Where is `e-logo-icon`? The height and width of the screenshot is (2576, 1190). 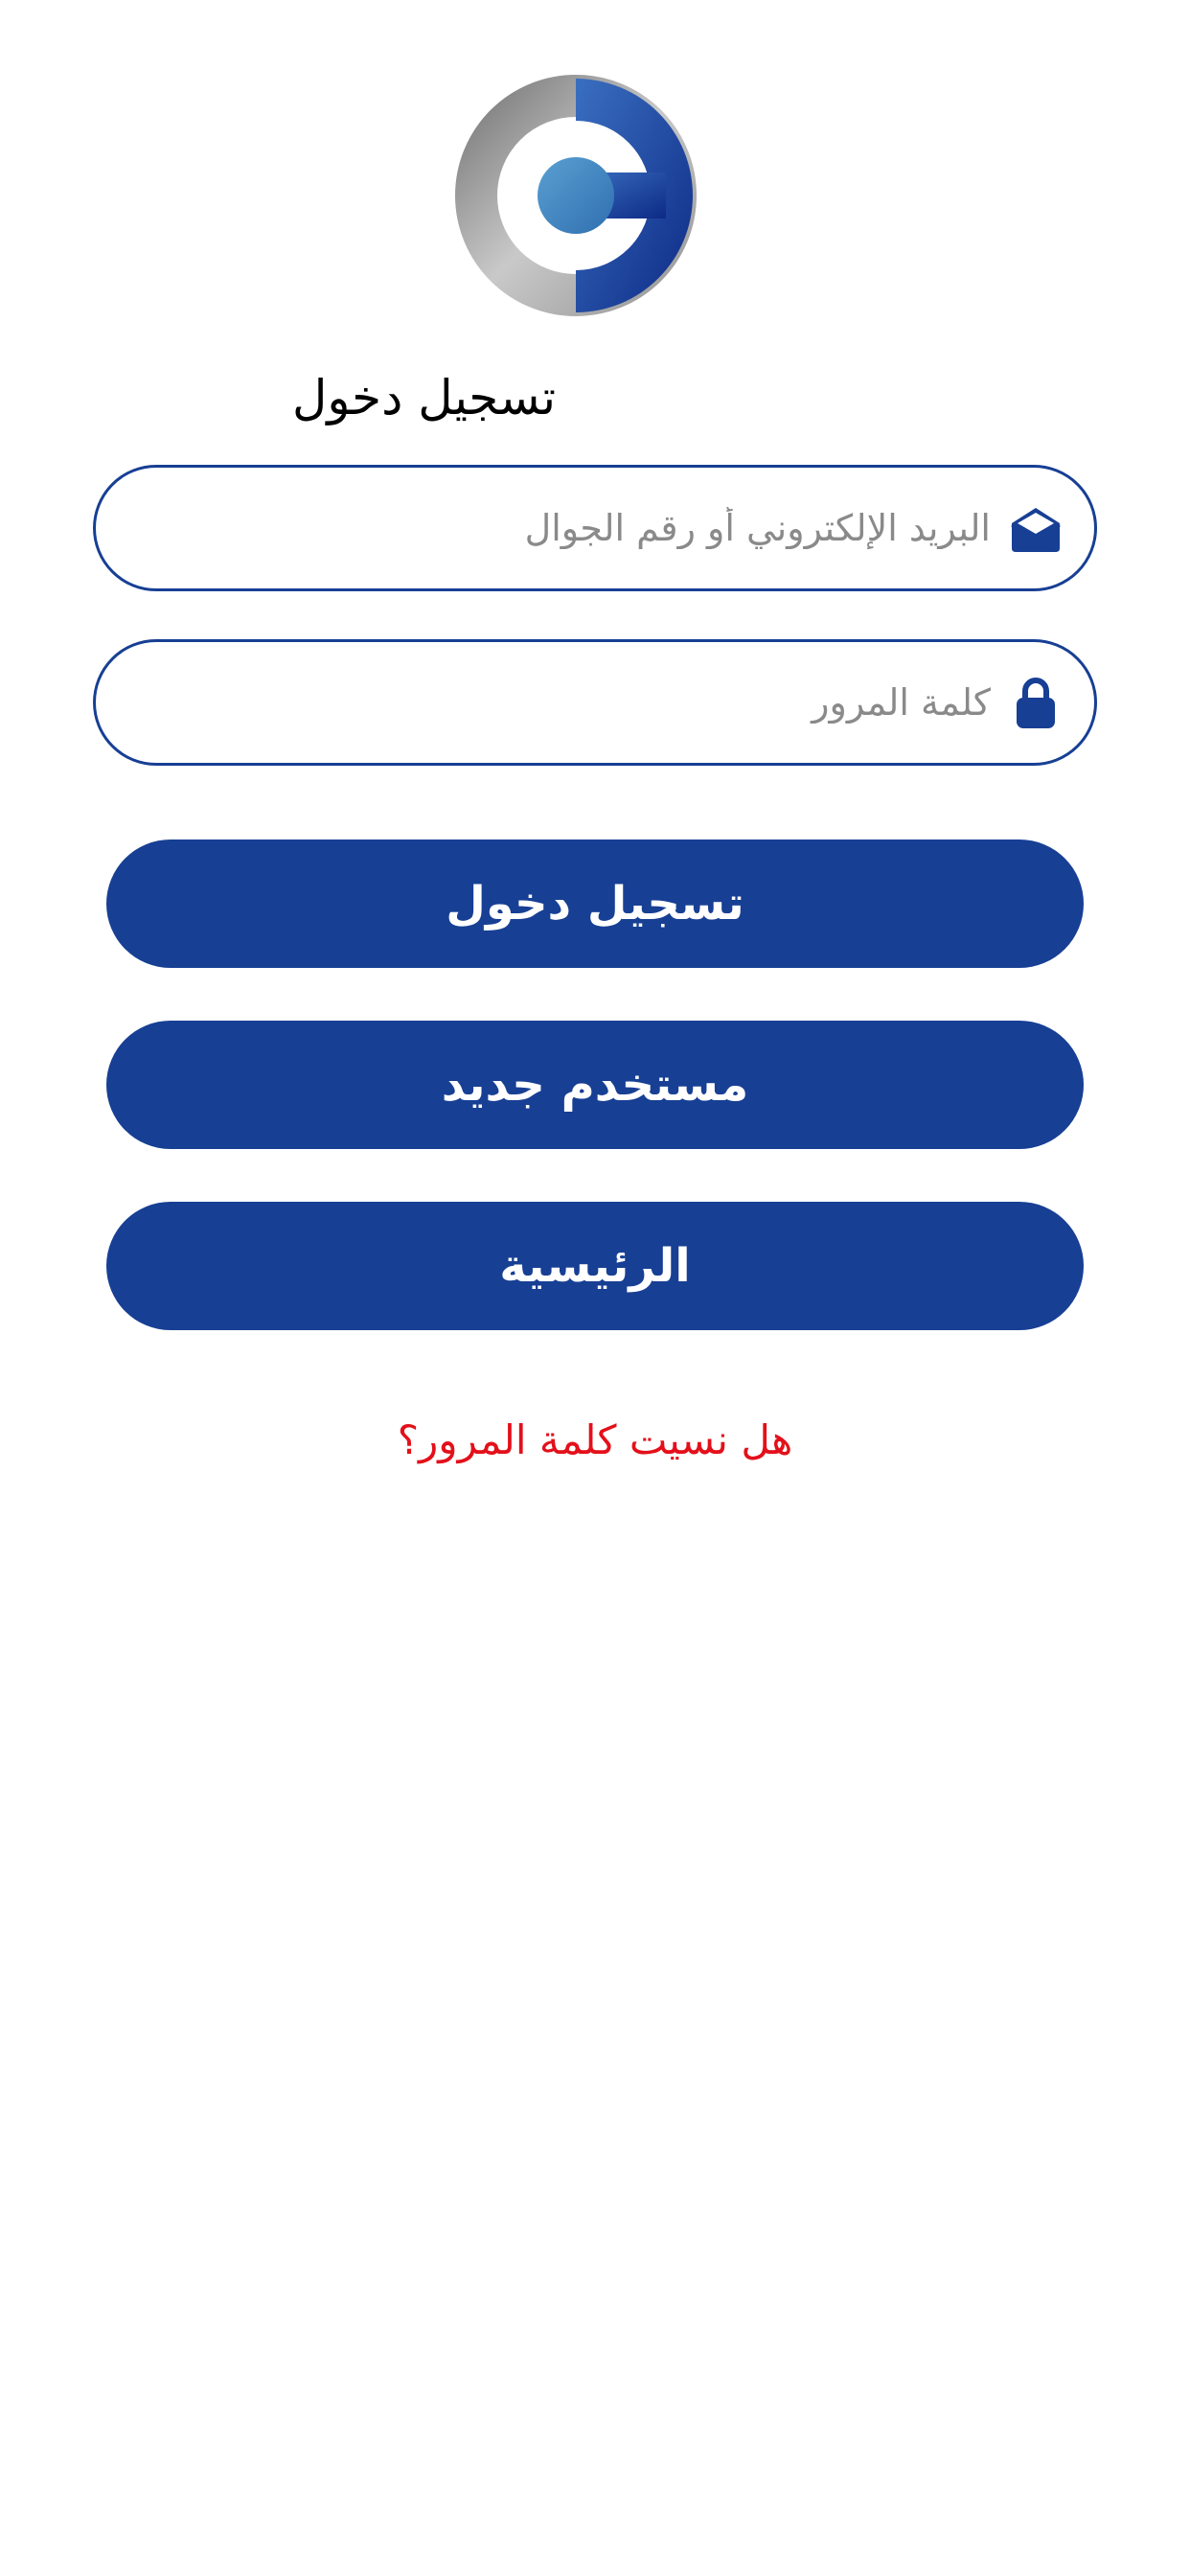 e-logo-icon is located at coordinates (576, 195).